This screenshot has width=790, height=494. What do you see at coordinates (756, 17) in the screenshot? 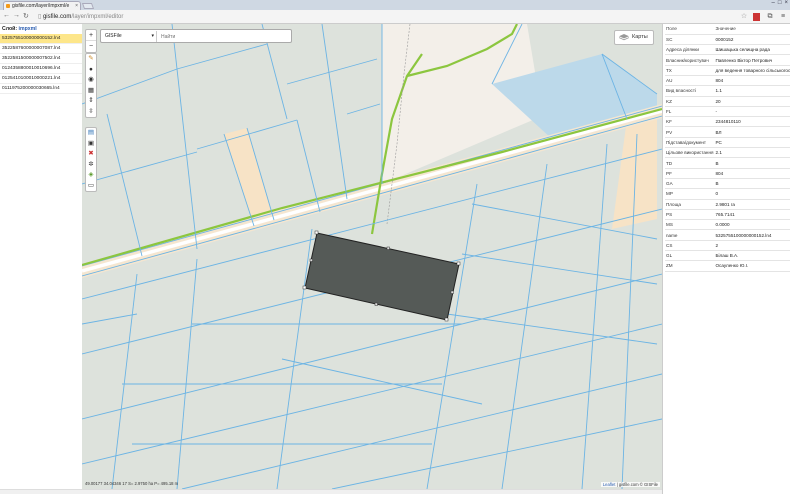
I see `extension-red-icon` at bounding box center [756, 17].